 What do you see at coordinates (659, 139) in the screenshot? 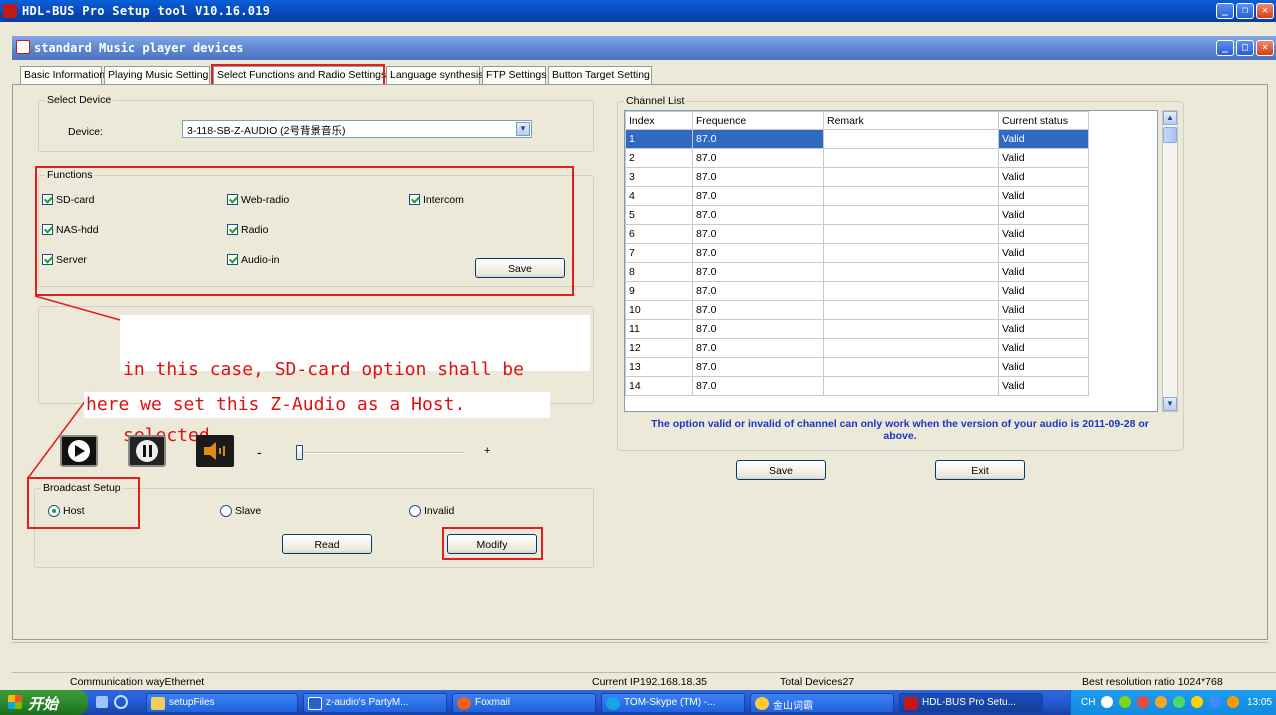
I see `cell-index: 1` at bounding box center [659, 139].